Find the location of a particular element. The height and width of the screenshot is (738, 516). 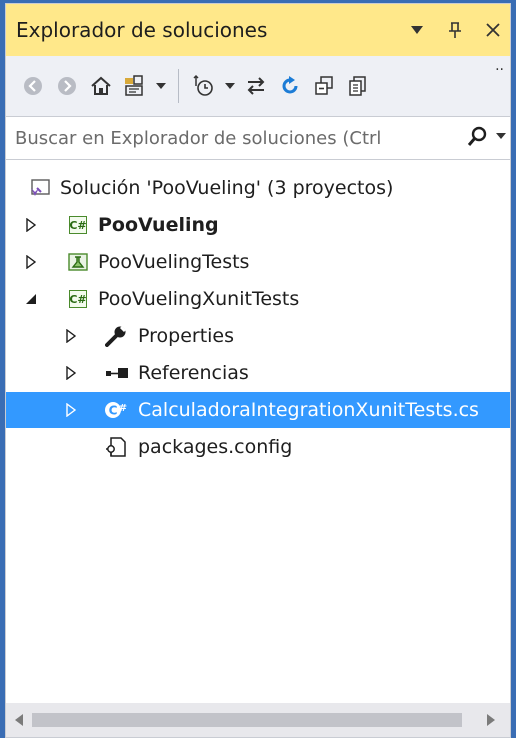

search-input is located at coordinates (235, 138).